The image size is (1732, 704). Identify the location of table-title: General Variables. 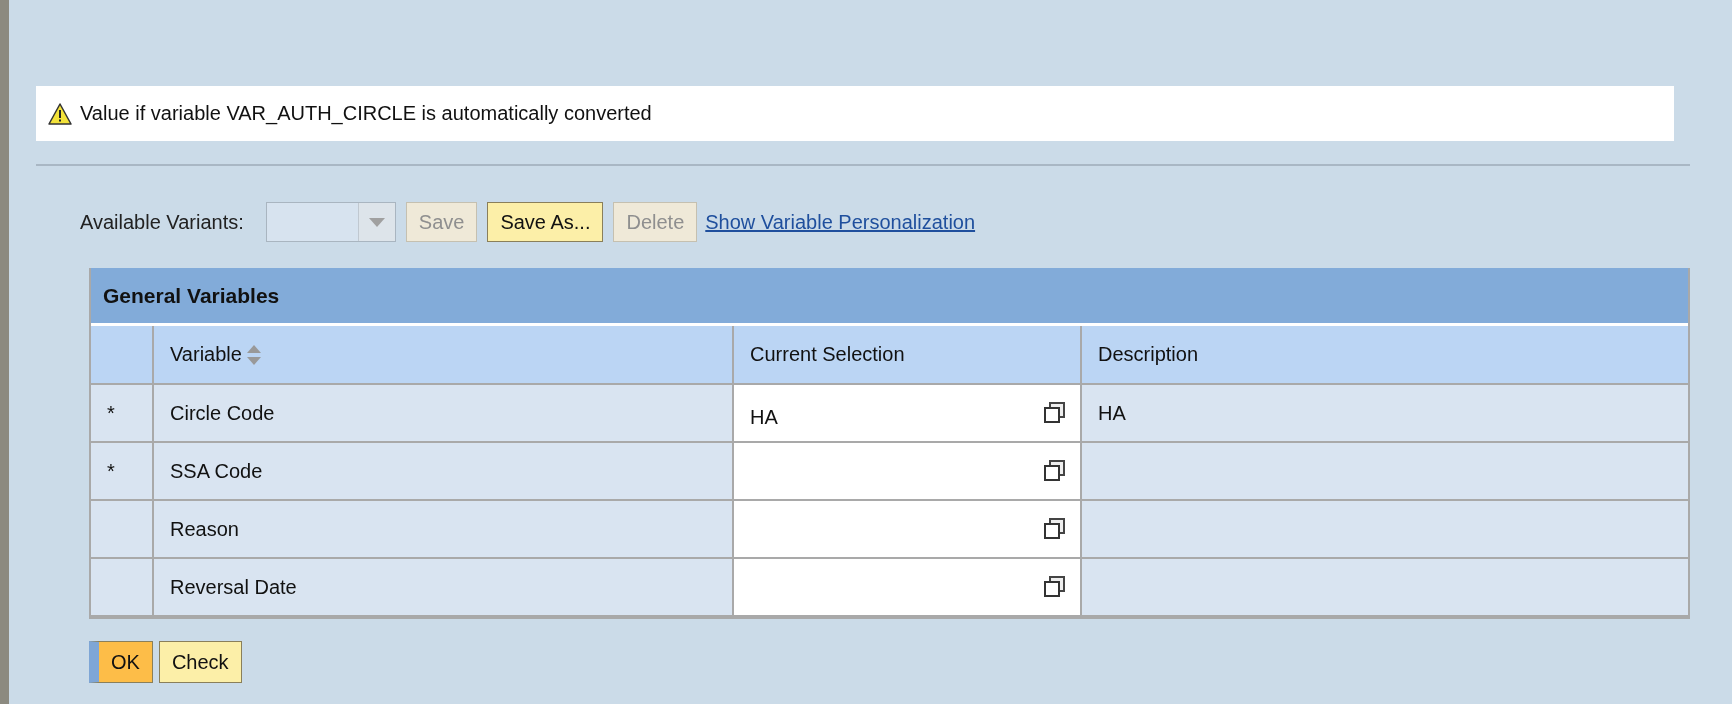
(889, 297).